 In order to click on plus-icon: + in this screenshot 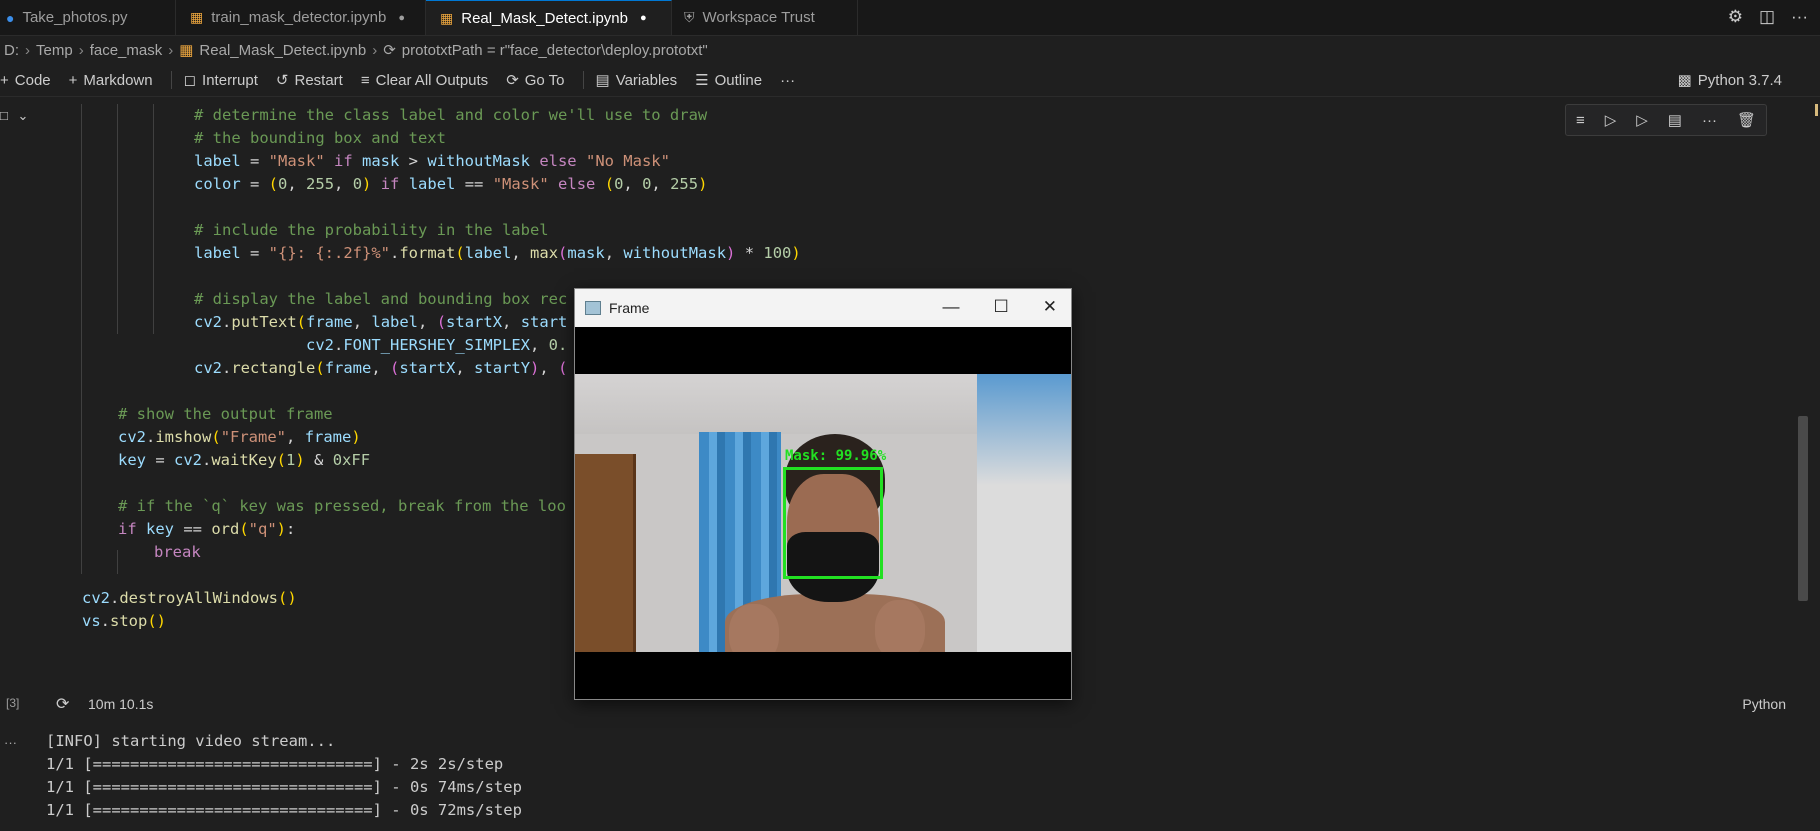, I will do `click(4, 80)`.